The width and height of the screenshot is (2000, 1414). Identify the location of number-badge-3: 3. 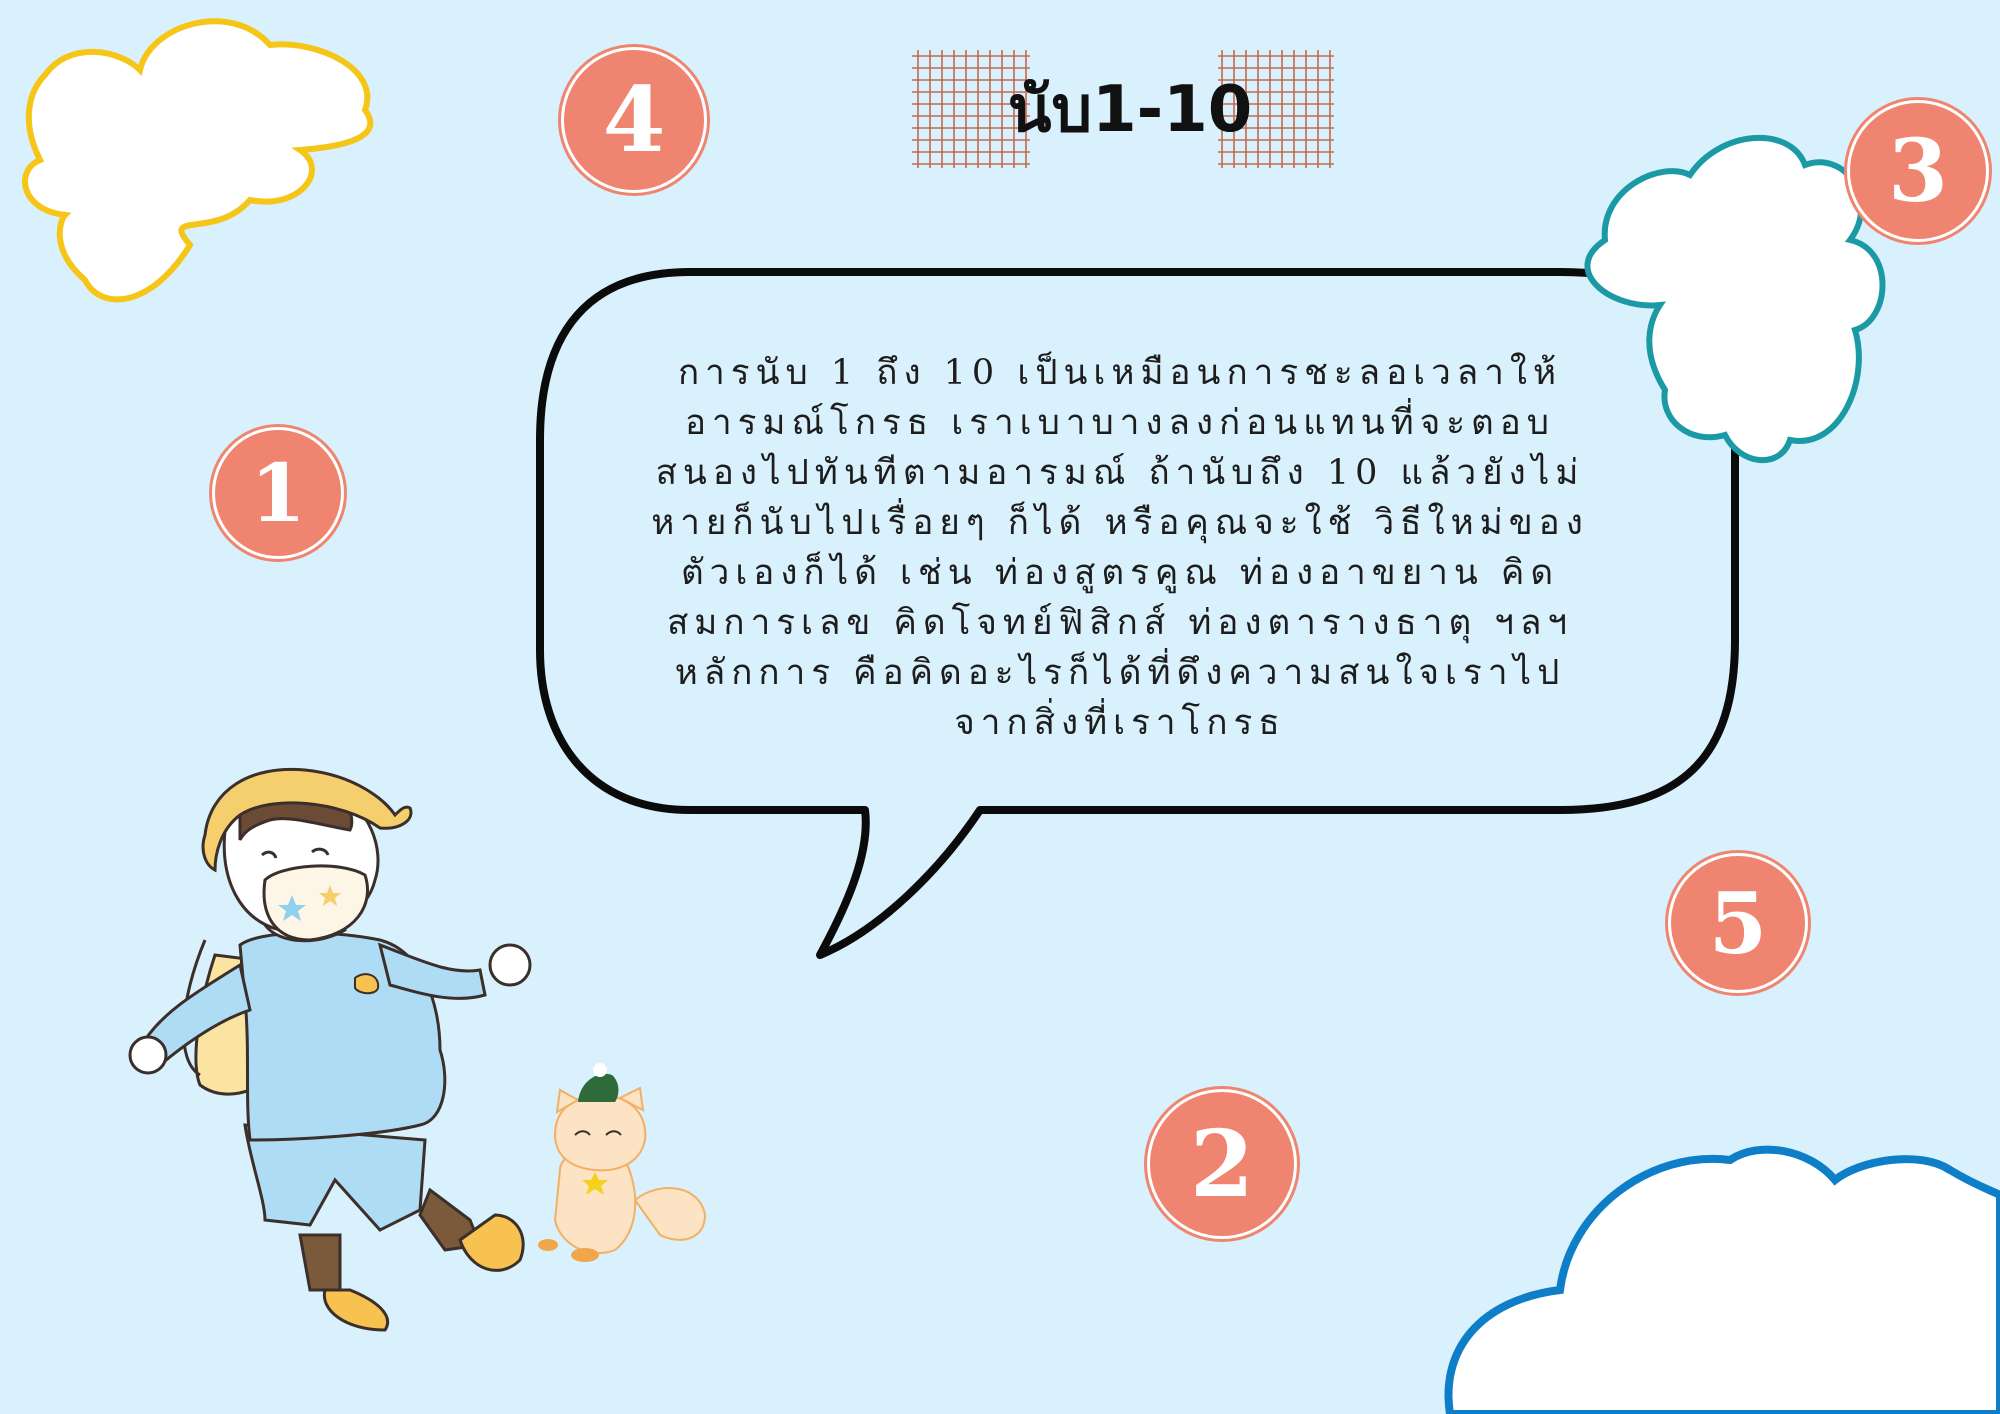
(1918, 171).